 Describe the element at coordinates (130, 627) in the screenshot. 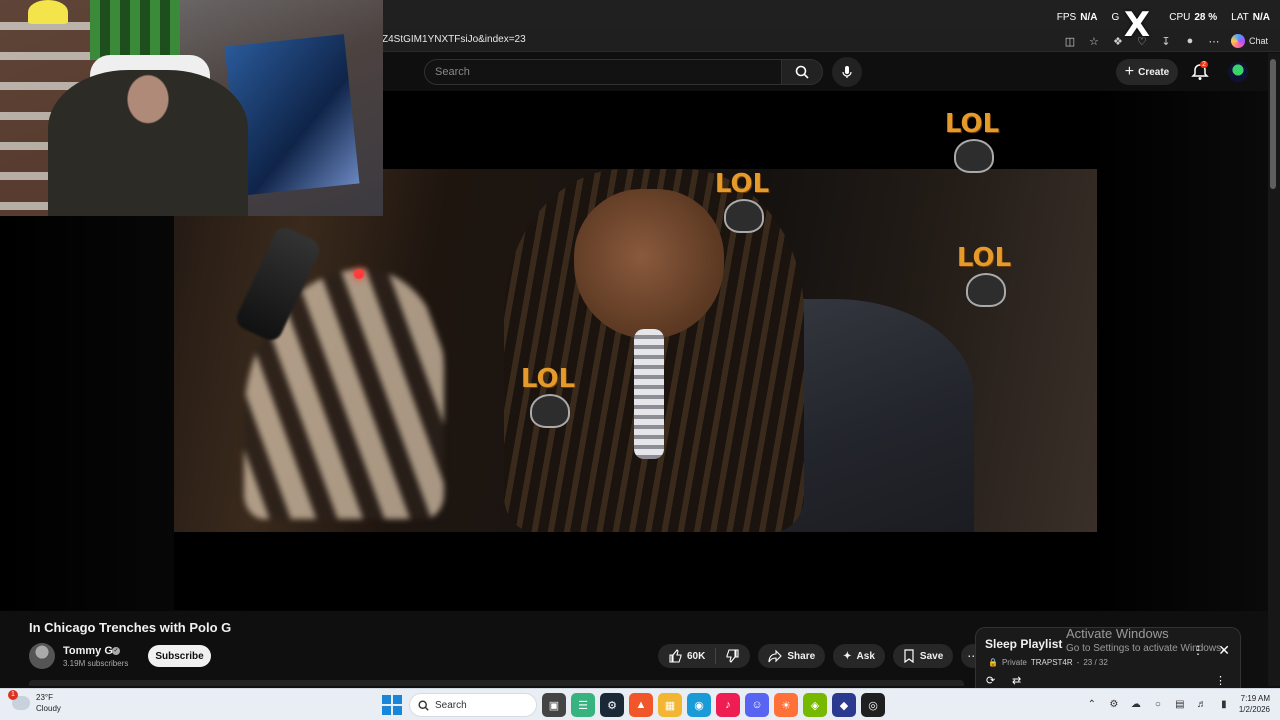

I see `video-title: In Chicago Trenches with Polo G` at that location.